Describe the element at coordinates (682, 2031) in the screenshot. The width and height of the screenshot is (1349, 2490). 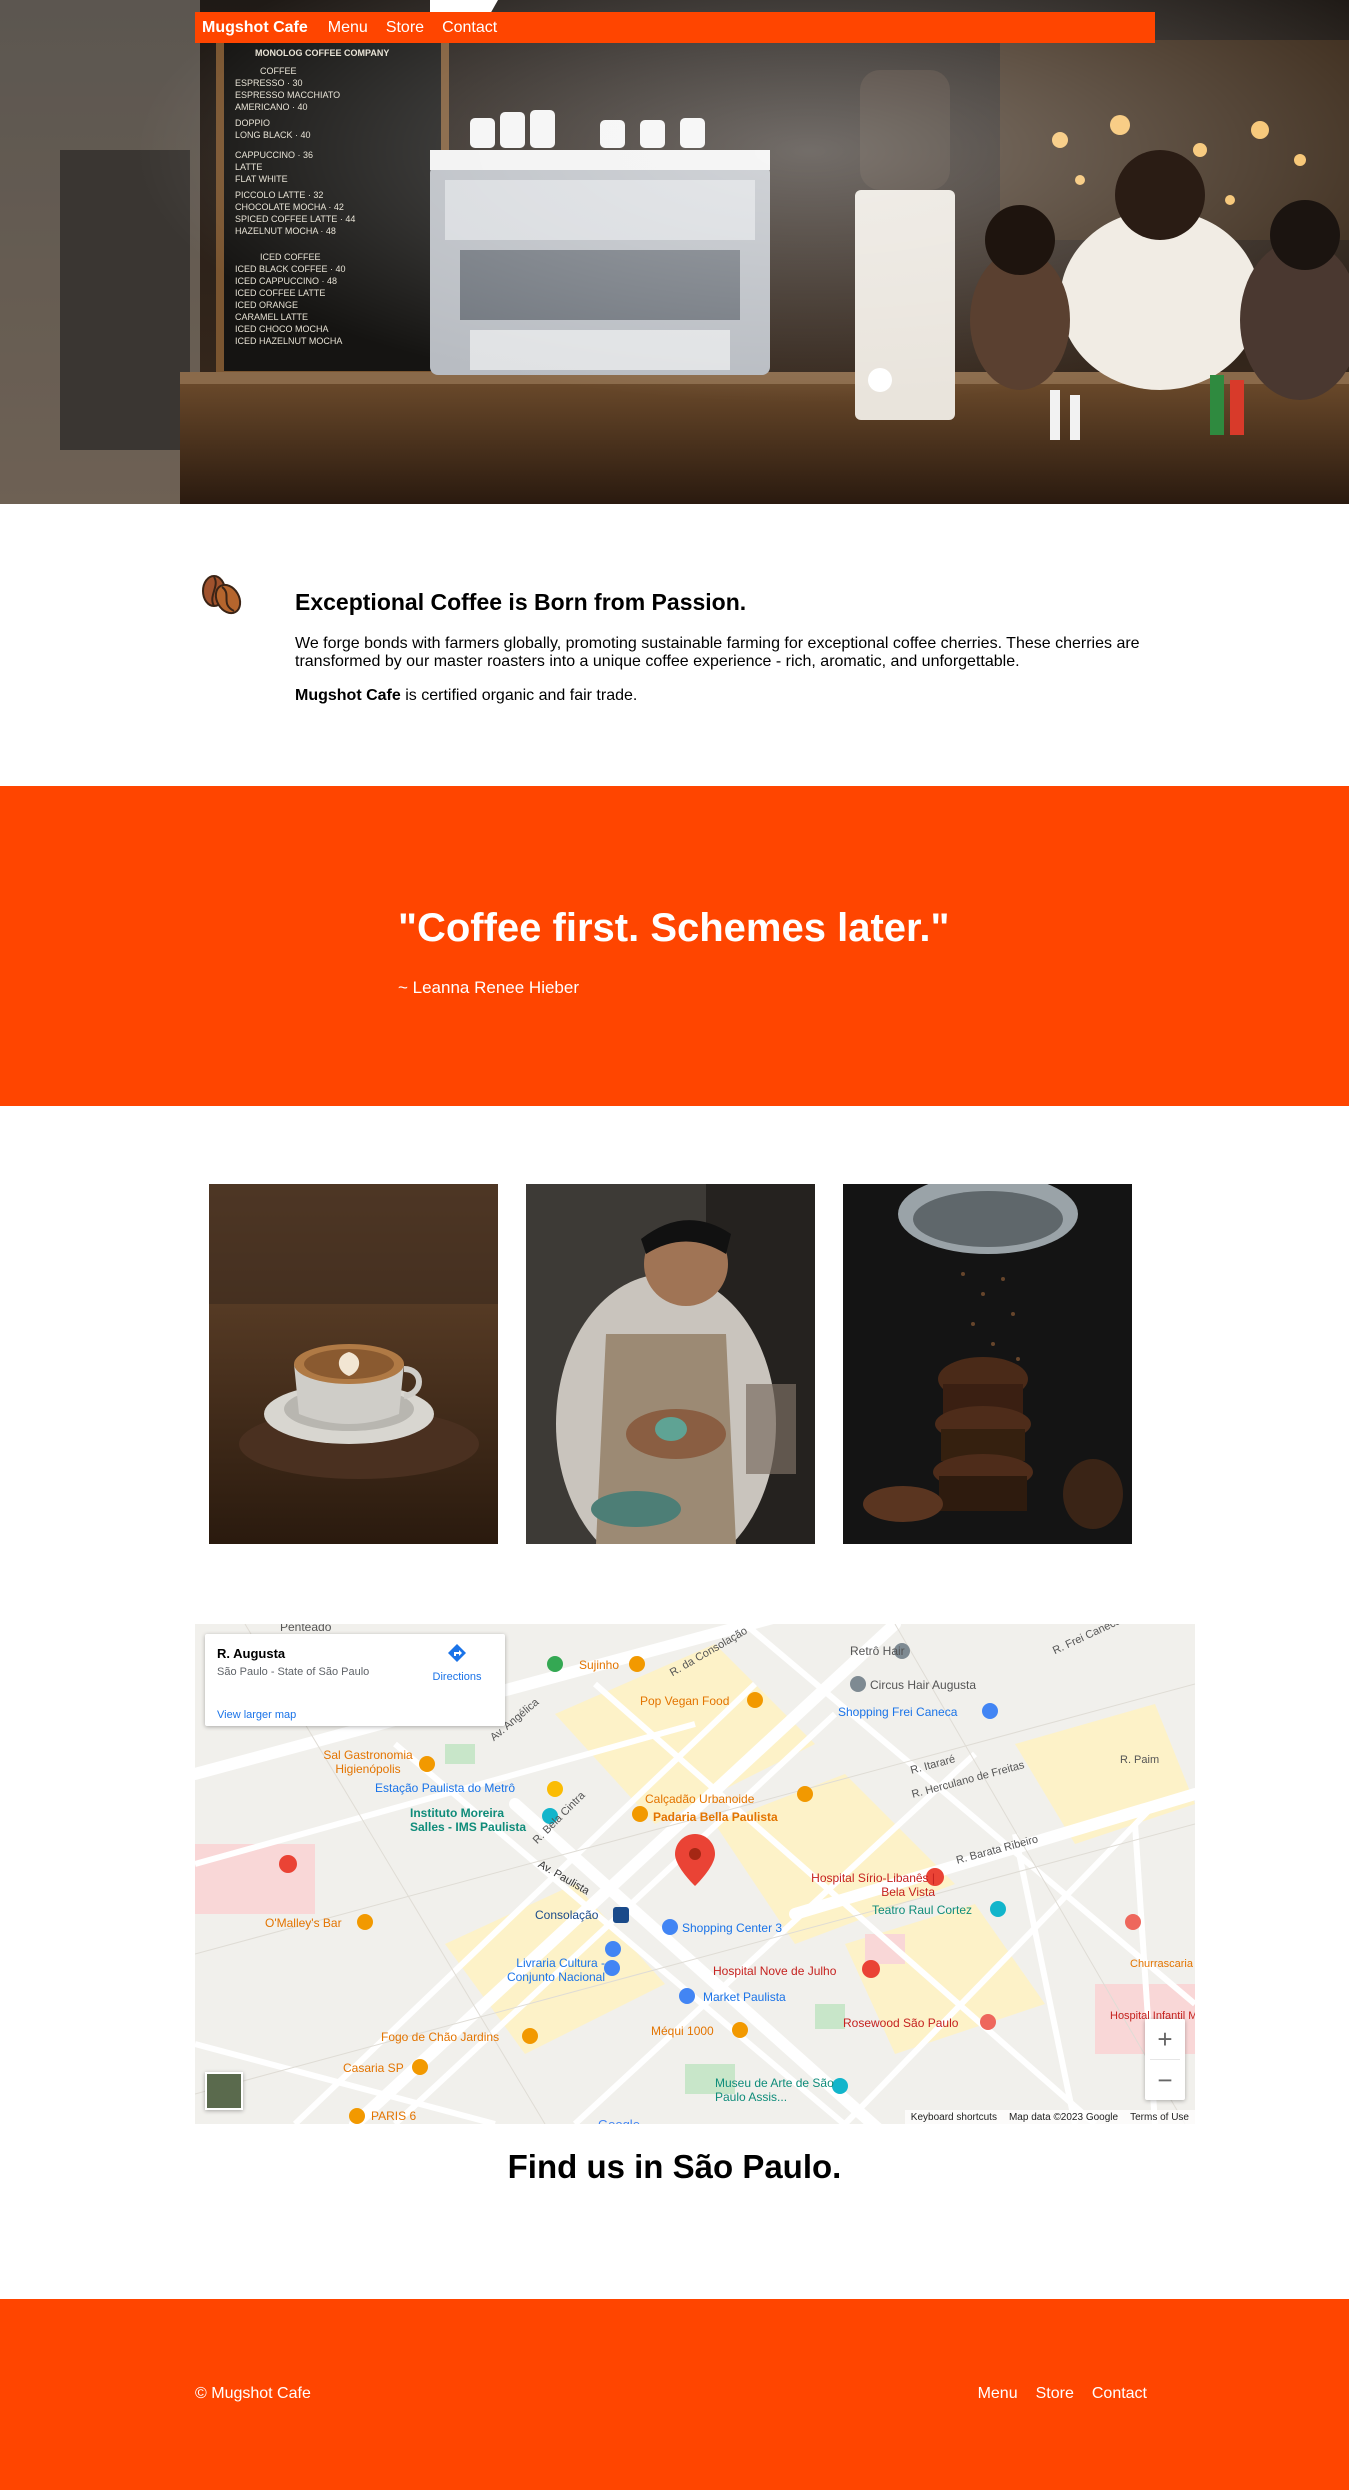
I see `map-label: Méqui 1000` at that location.